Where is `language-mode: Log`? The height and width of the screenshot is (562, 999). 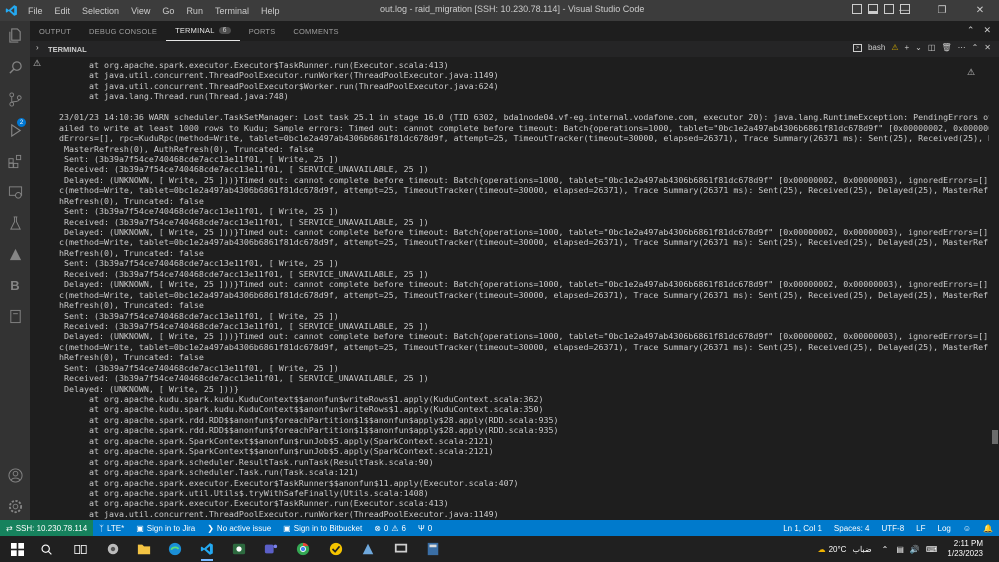 language-mode: Log is located at coordinates (944, 528).